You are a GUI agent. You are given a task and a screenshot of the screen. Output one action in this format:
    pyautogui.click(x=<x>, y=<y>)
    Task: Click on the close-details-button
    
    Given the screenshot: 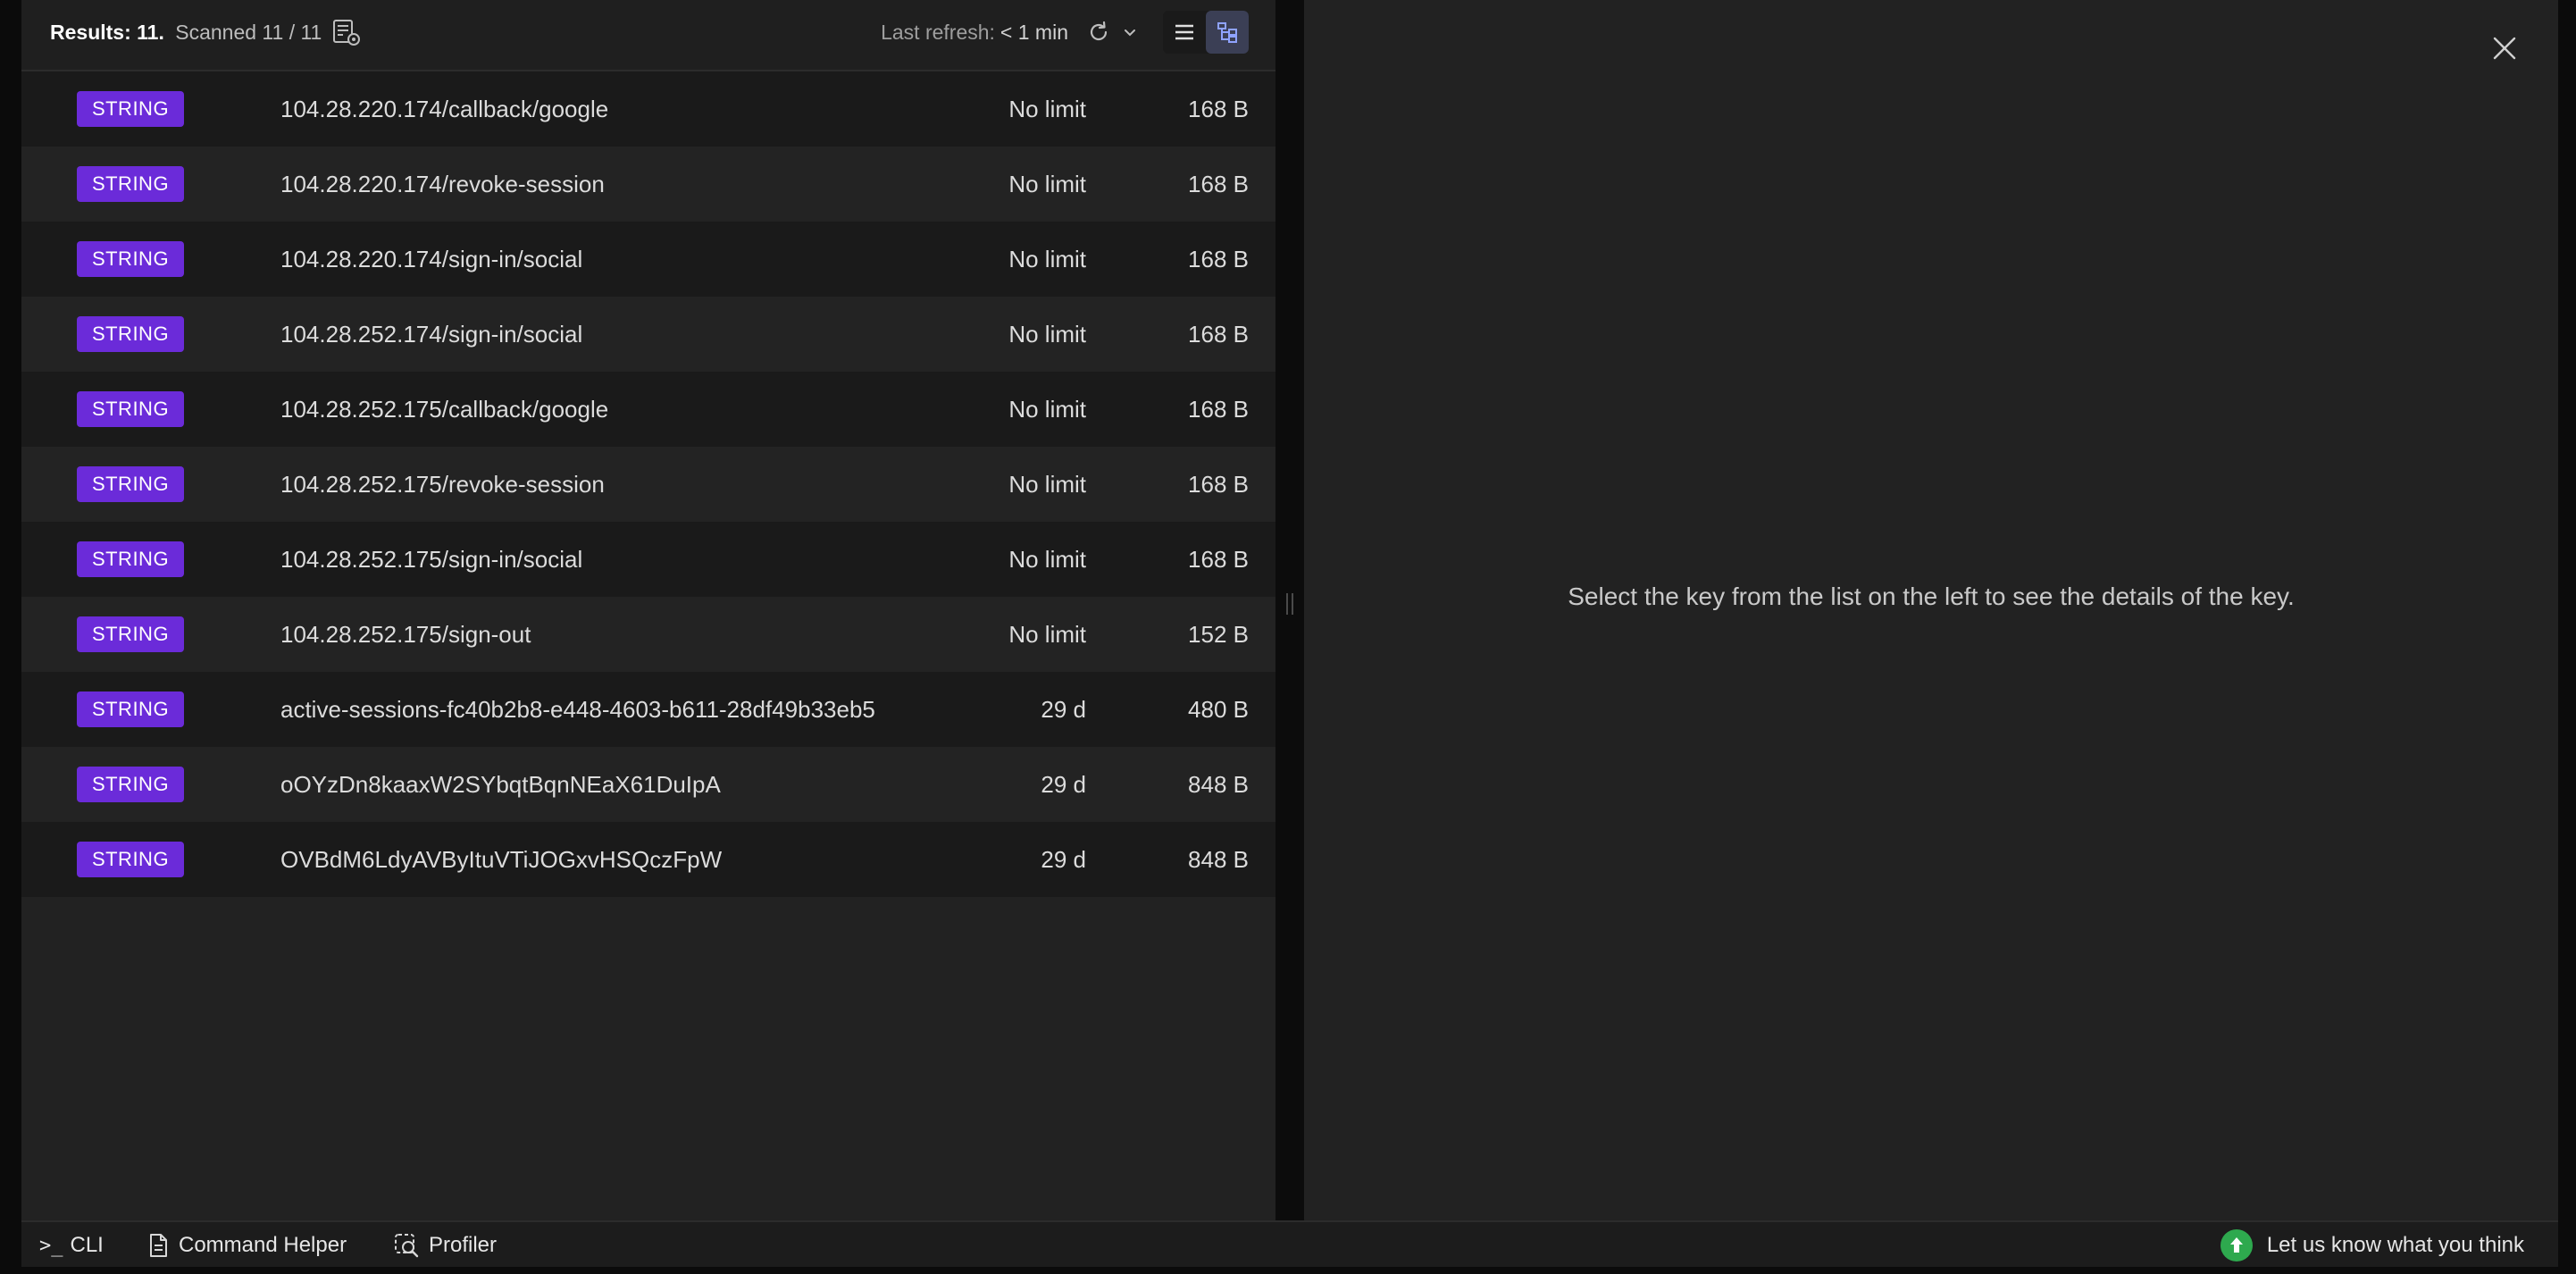 What is the action you would take?
    pyautogui.click(x=2505, y=48)
    